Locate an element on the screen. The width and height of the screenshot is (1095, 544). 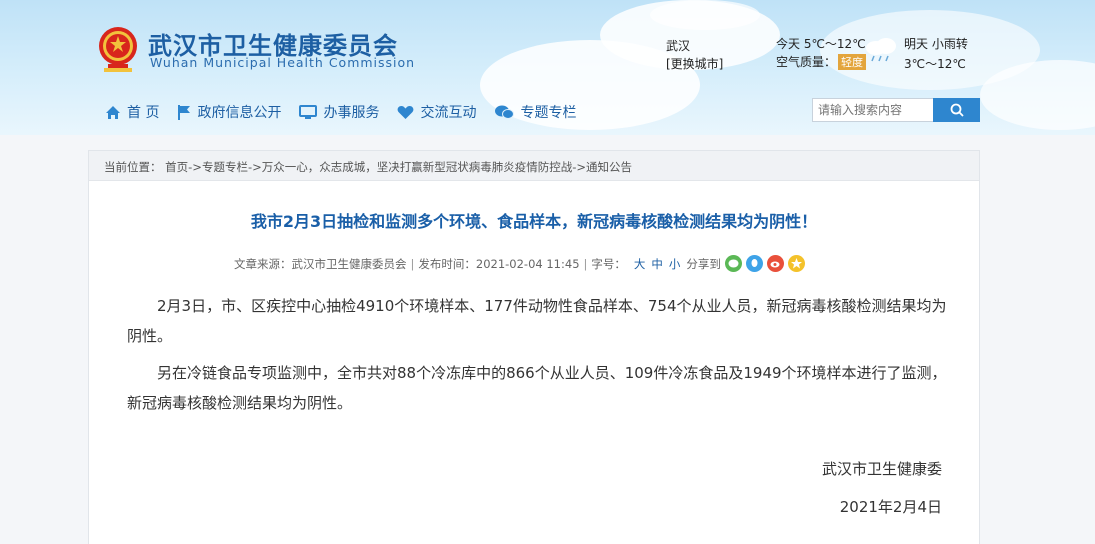
font-size-small: 小 is located at coordinates (675, 264).